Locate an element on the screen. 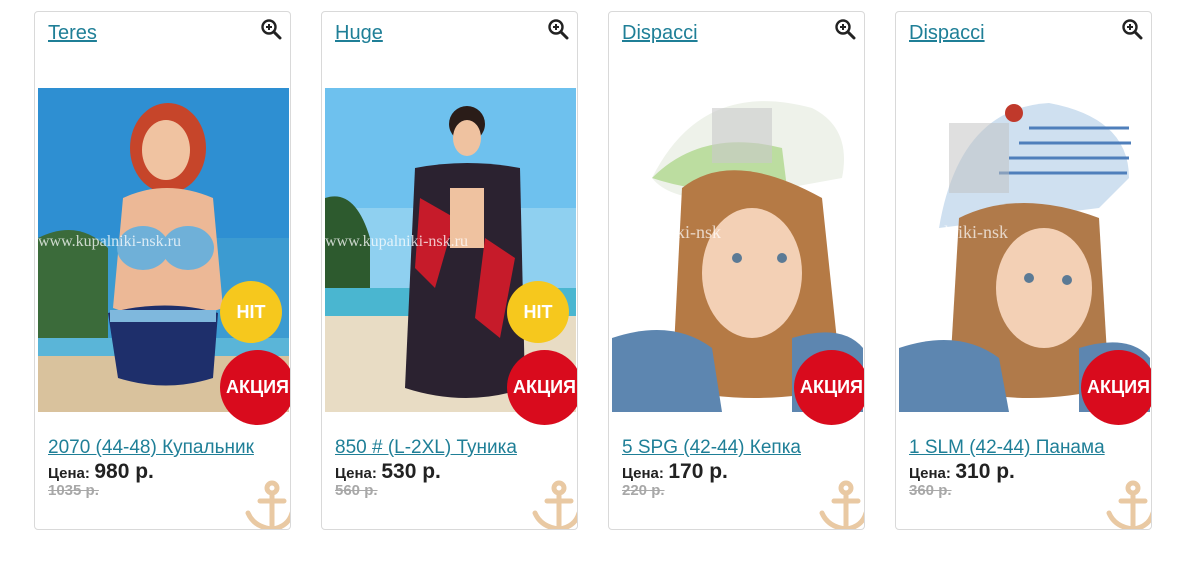 The image size is (1184, 562). old-price: 1035 р. is located at coordinates (73, 490).